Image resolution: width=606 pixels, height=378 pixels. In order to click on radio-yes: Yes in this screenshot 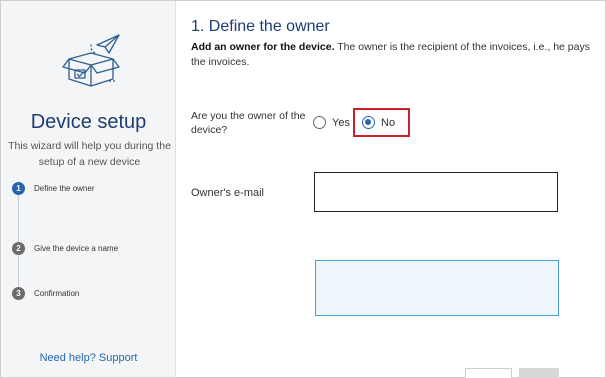, I will do `click(331, 122)`.